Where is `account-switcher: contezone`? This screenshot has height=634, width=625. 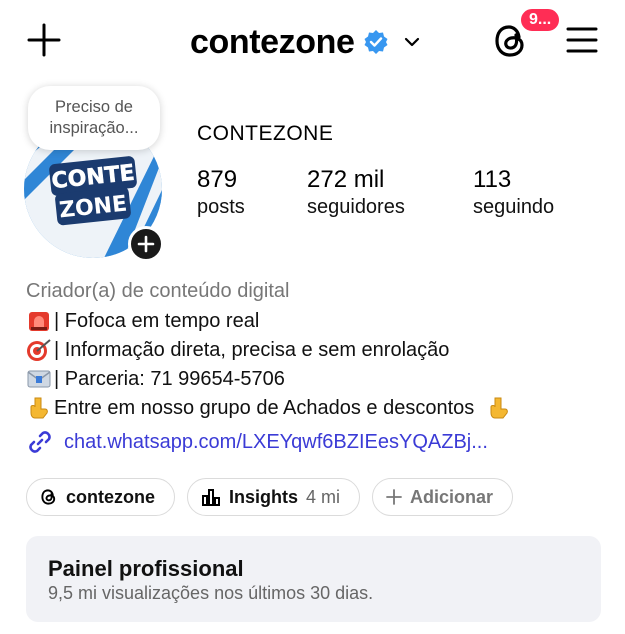
account-switcher: contezone is located at coordinates (305, 42).